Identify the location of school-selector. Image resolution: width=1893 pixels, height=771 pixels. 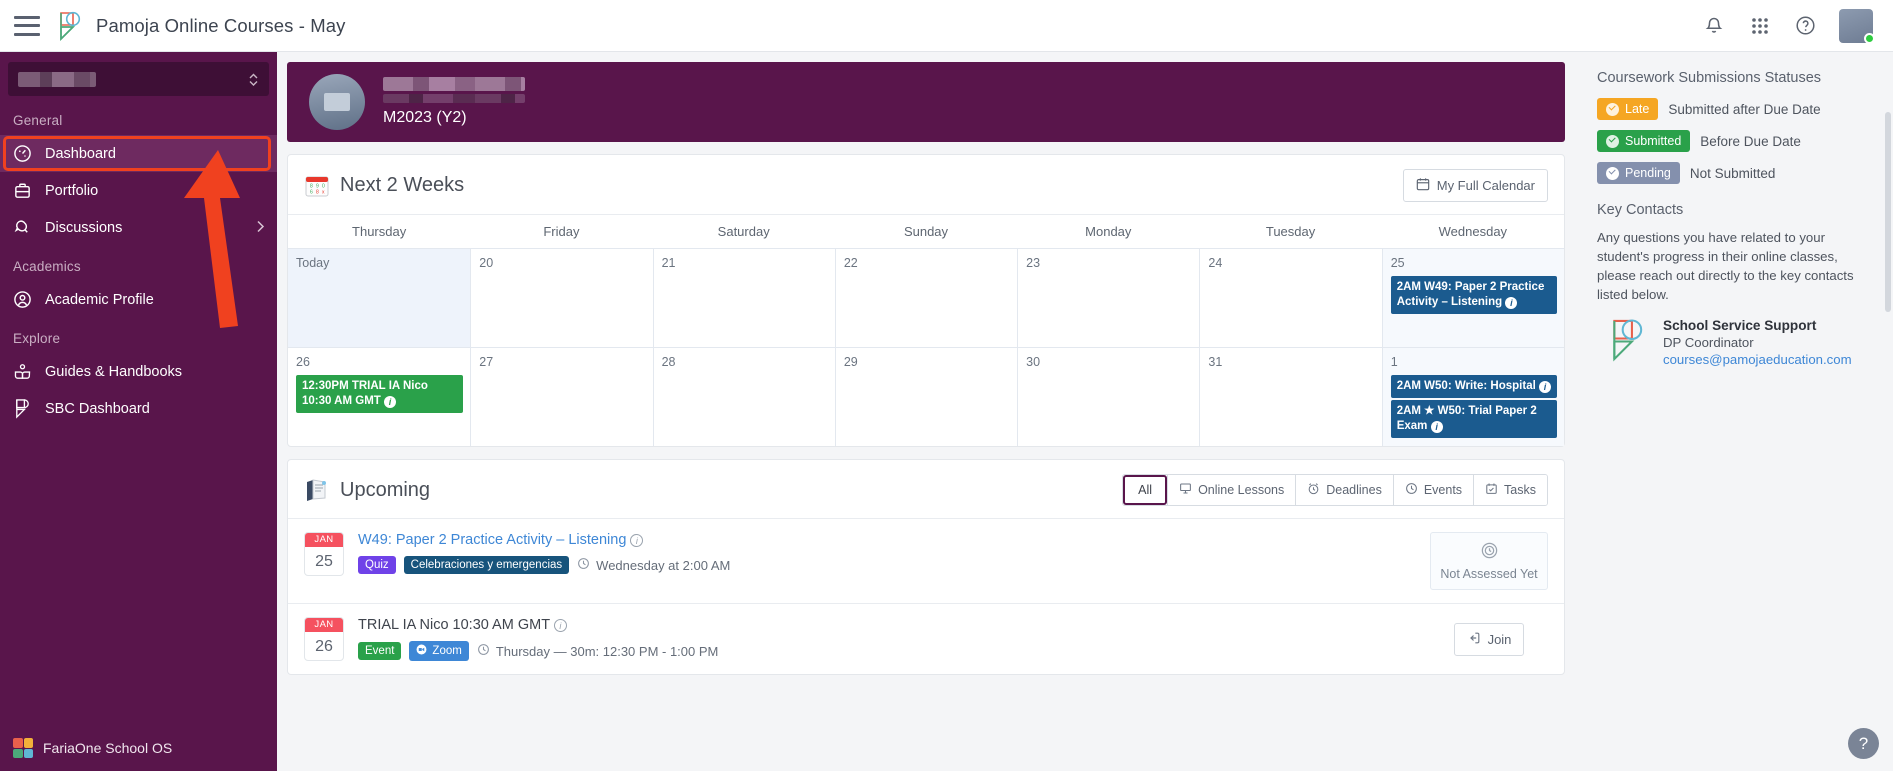
(138, 79).